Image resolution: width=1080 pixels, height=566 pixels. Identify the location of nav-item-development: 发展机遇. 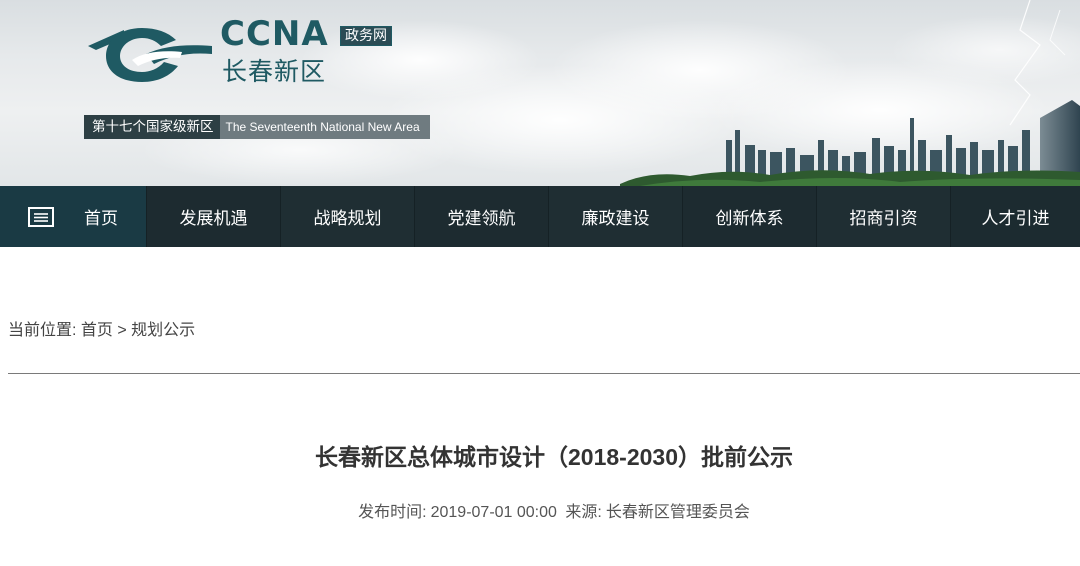
(214, 216).